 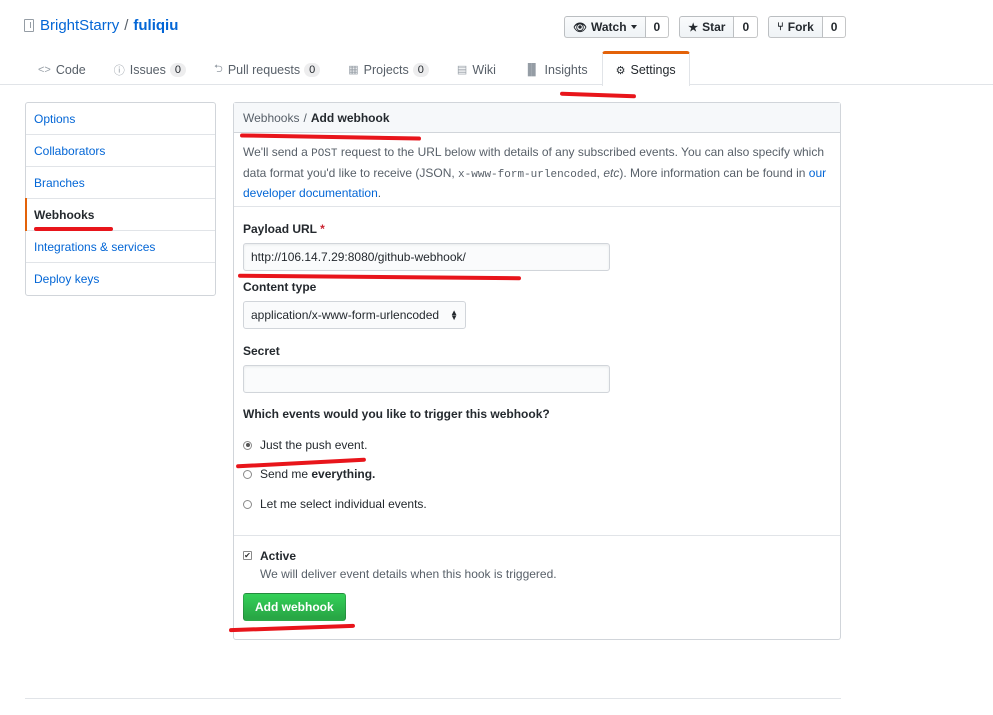 I want to click on sidebar-item-collaborators: Collaborators, so click(x=120, y=151).